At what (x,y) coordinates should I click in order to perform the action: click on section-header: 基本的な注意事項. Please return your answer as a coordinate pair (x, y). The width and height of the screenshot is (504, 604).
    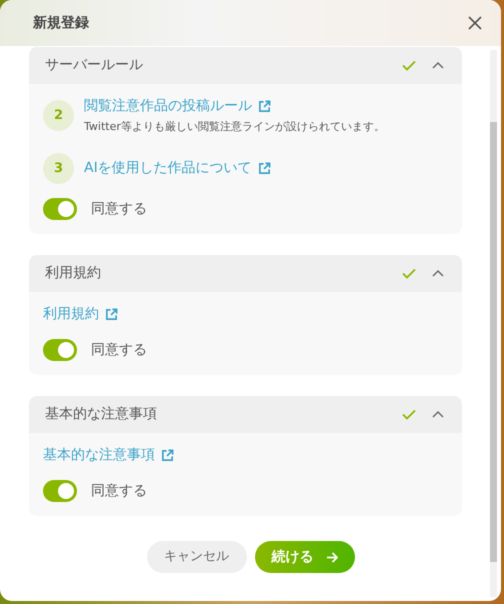
    Looking at the image, I should click on (245, 414).